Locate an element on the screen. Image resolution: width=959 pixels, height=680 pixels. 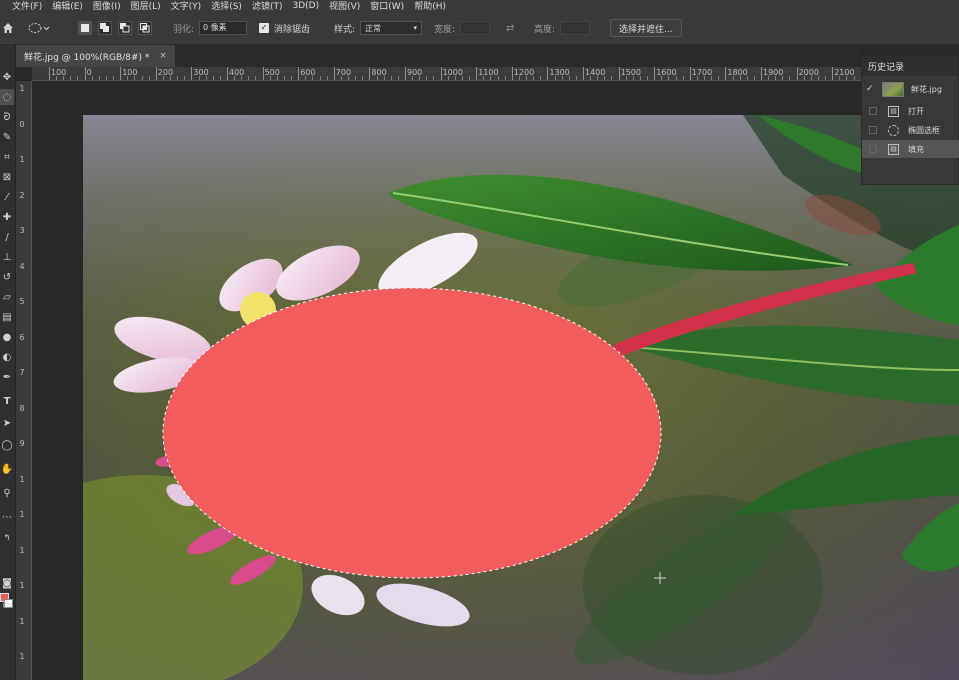
home-button is located at coordinates (8, 28).